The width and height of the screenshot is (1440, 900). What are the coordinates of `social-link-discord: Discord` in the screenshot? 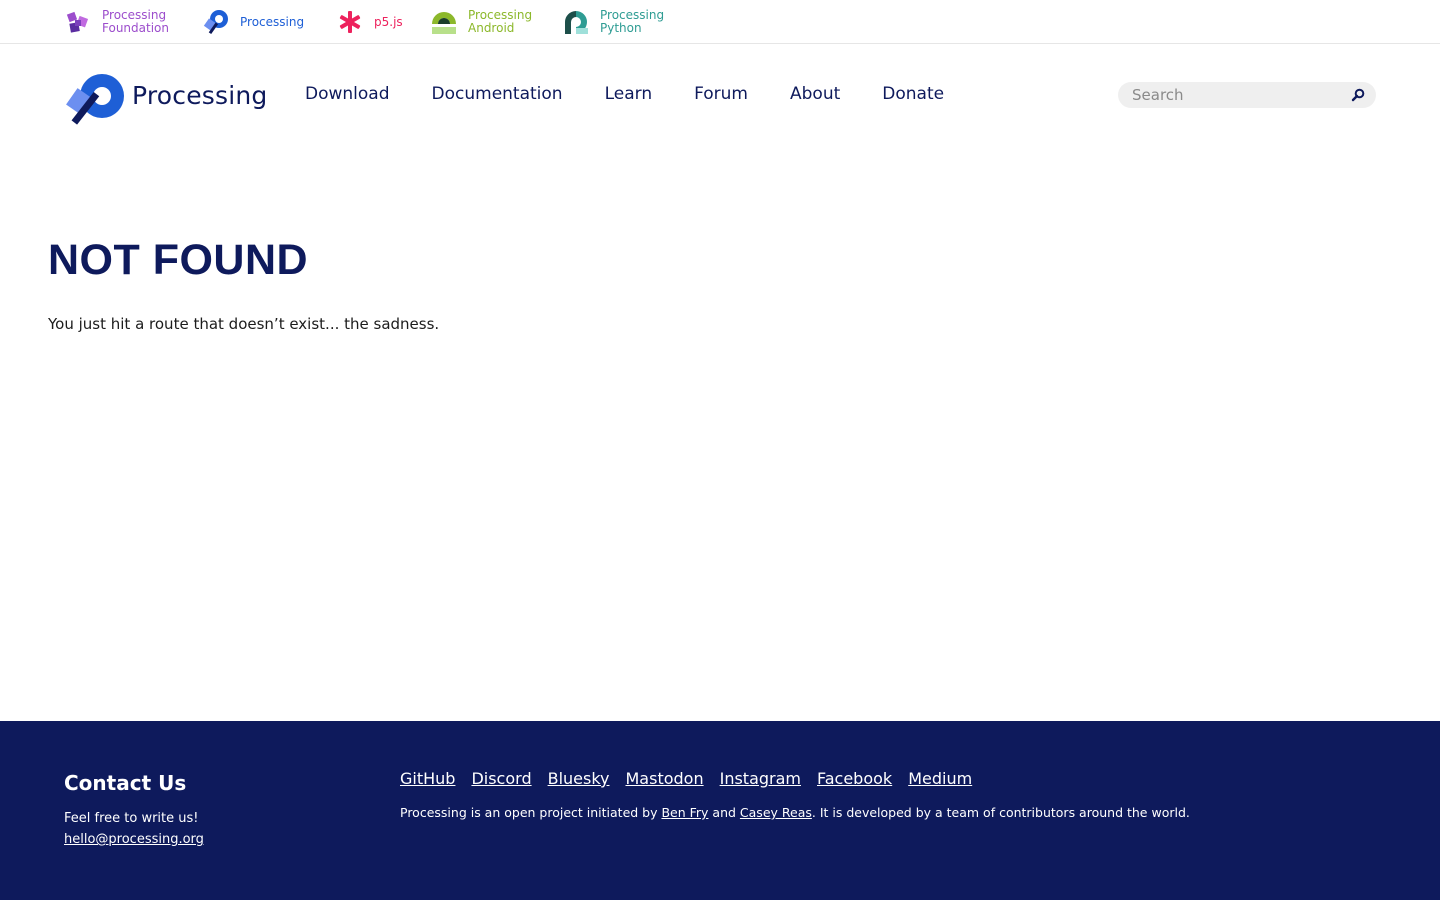 It's located at (501, 778).